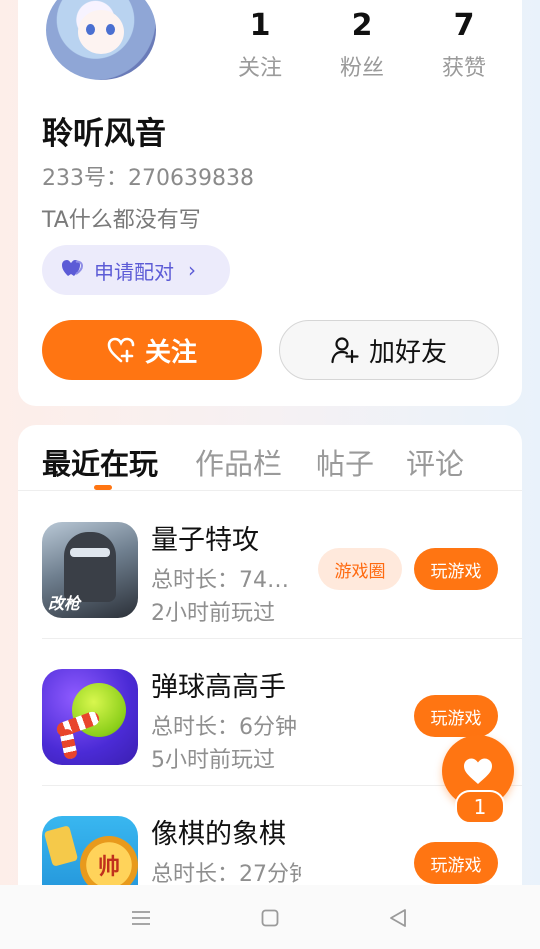 This screenshot has width=540, height=949. Describe the element at coordinates (192, 270) in the screenshot. I see `chevron-right-icon: ›` at that location.